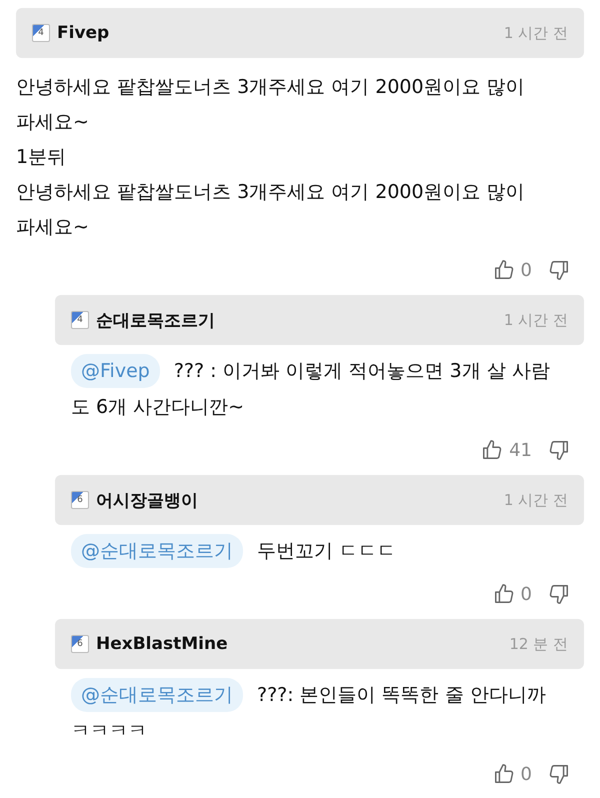 The image size is (600, 798). What do you see at coordinates (158, 407) in the screenshot?
I see `comment-text: 도 6개 사간다니깐~` at bounding box center [158, 407].